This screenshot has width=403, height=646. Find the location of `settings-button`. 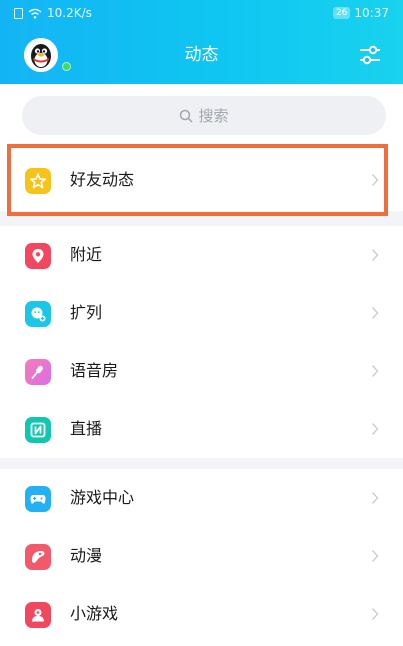

settings-button is located at coordinates (370, 55).